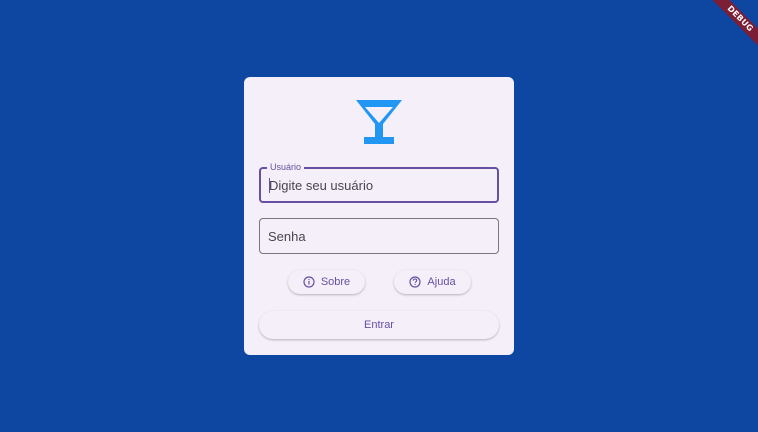  I want to click on login-button-label: Entrar, so click(379, 325).